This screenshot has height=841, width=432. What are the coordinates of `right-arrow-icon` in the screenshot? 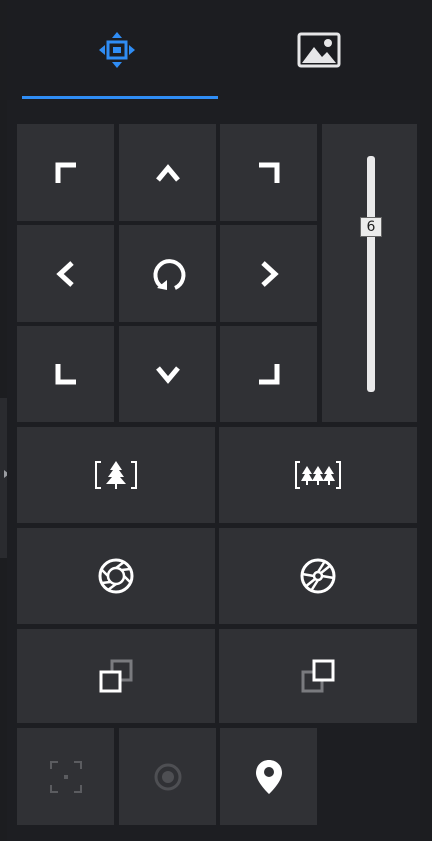 It's located at (269, 273).